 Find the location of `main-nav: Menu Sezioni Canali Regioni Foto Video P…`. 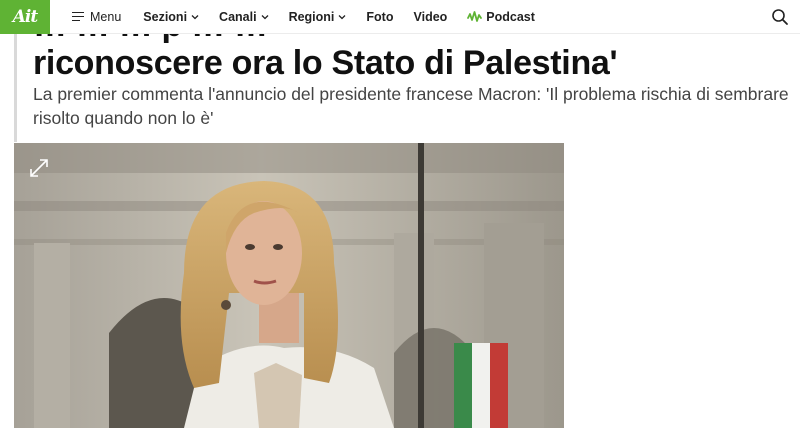

main-nav: Menu Sezioni Canali Regioni Foto Video P… is located at coordinates (313, 17).